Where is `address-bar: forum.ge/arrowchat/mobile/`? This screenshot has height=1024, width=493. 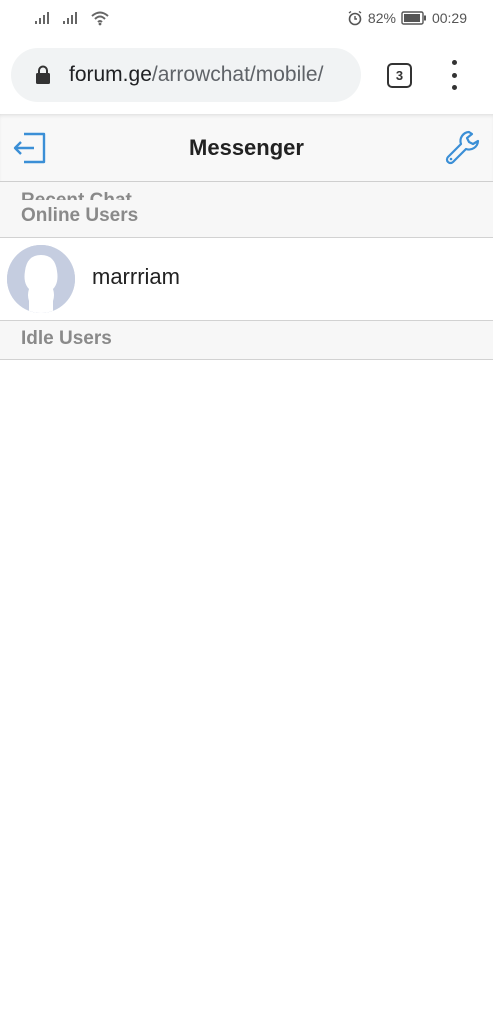
address-bar: forum.ge/arrowchat/mobile/ is located at coordinates (186, 75).